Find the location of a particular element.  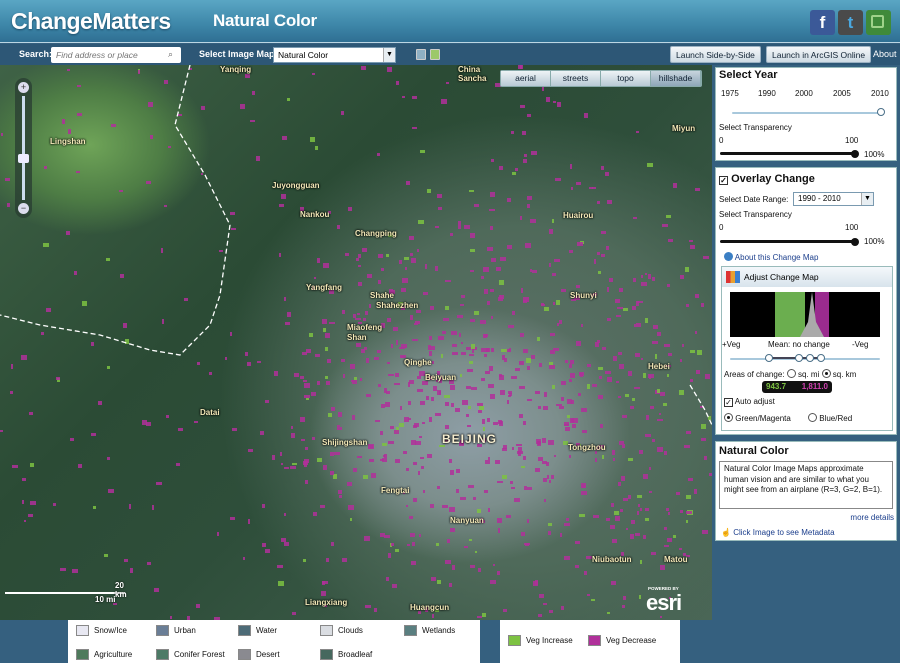

transparency-label: Select Transparency is located at coordinates (755, 127).